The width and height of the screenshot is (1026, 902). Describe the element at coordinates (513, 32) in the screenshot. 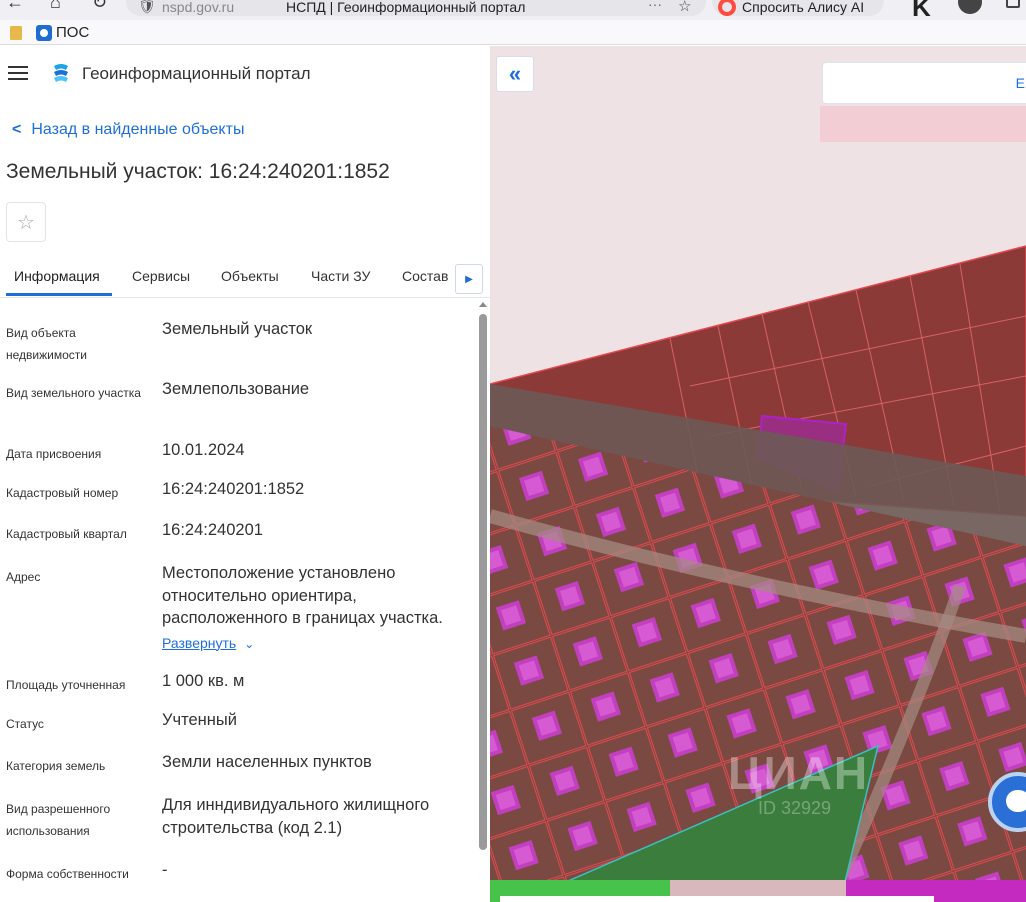

I see `bookmarks-bar: ПОС` at that location.